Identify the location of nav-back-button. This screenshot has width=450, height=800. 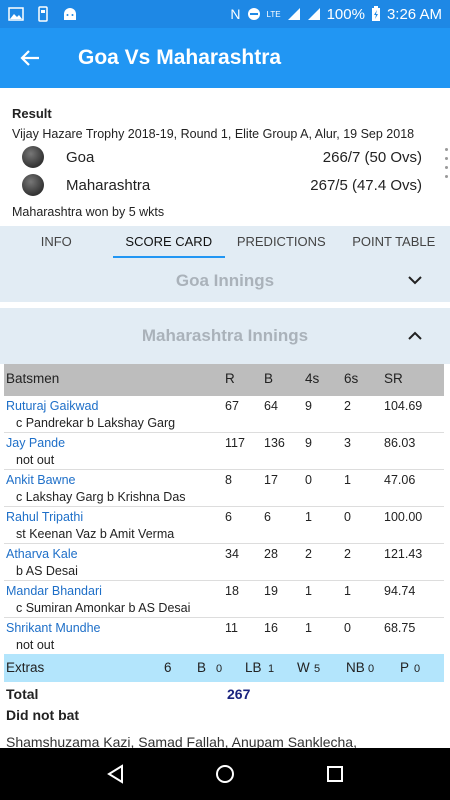
(115, 774).